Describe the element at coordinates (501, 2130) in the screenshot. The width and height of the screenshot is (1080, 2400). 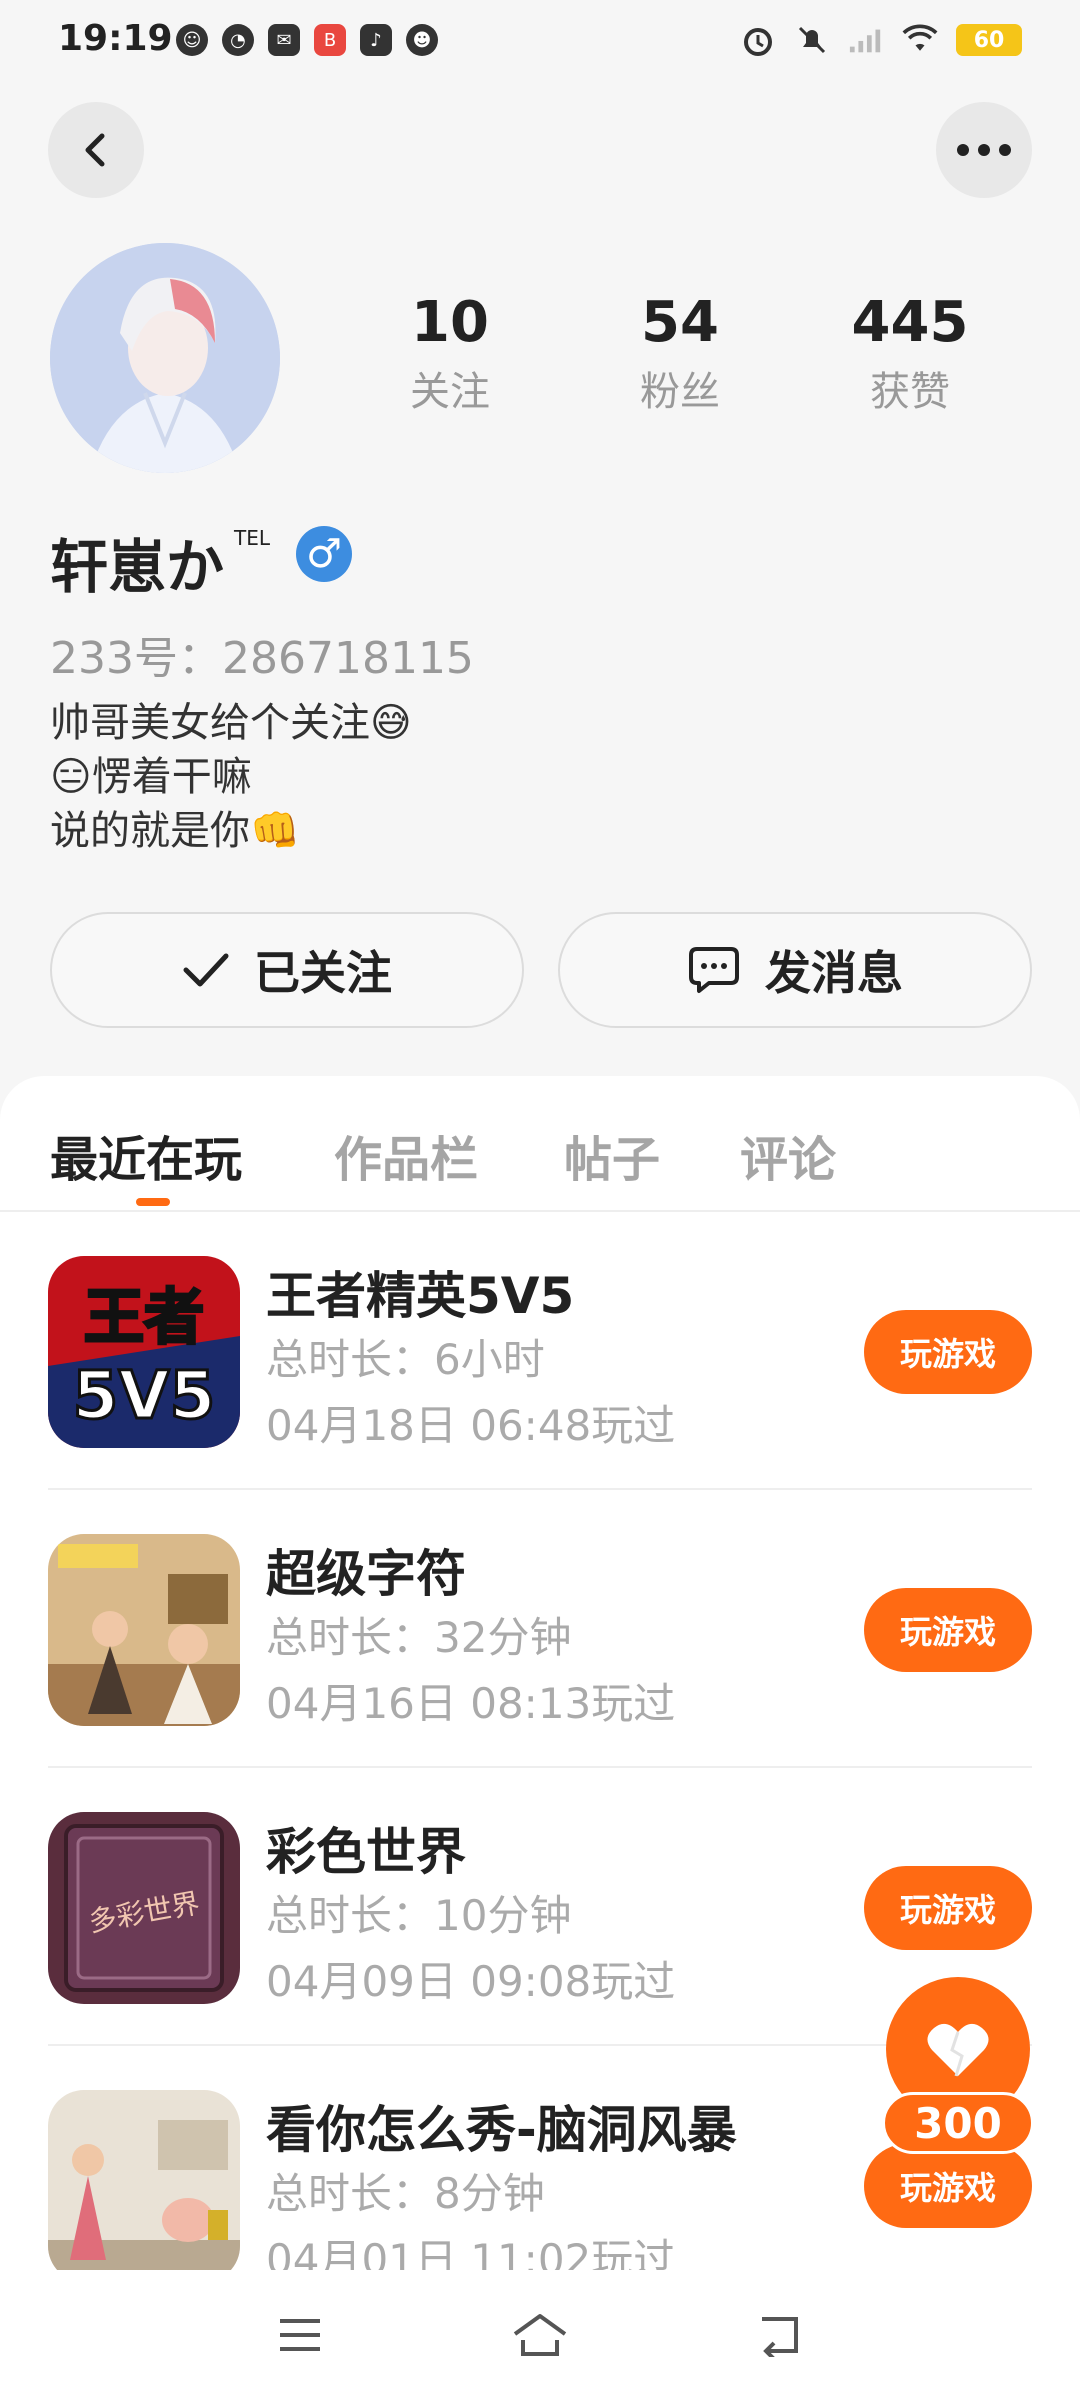
I see `game-title: 看你怎么秀-脑洞风暴` at that location.